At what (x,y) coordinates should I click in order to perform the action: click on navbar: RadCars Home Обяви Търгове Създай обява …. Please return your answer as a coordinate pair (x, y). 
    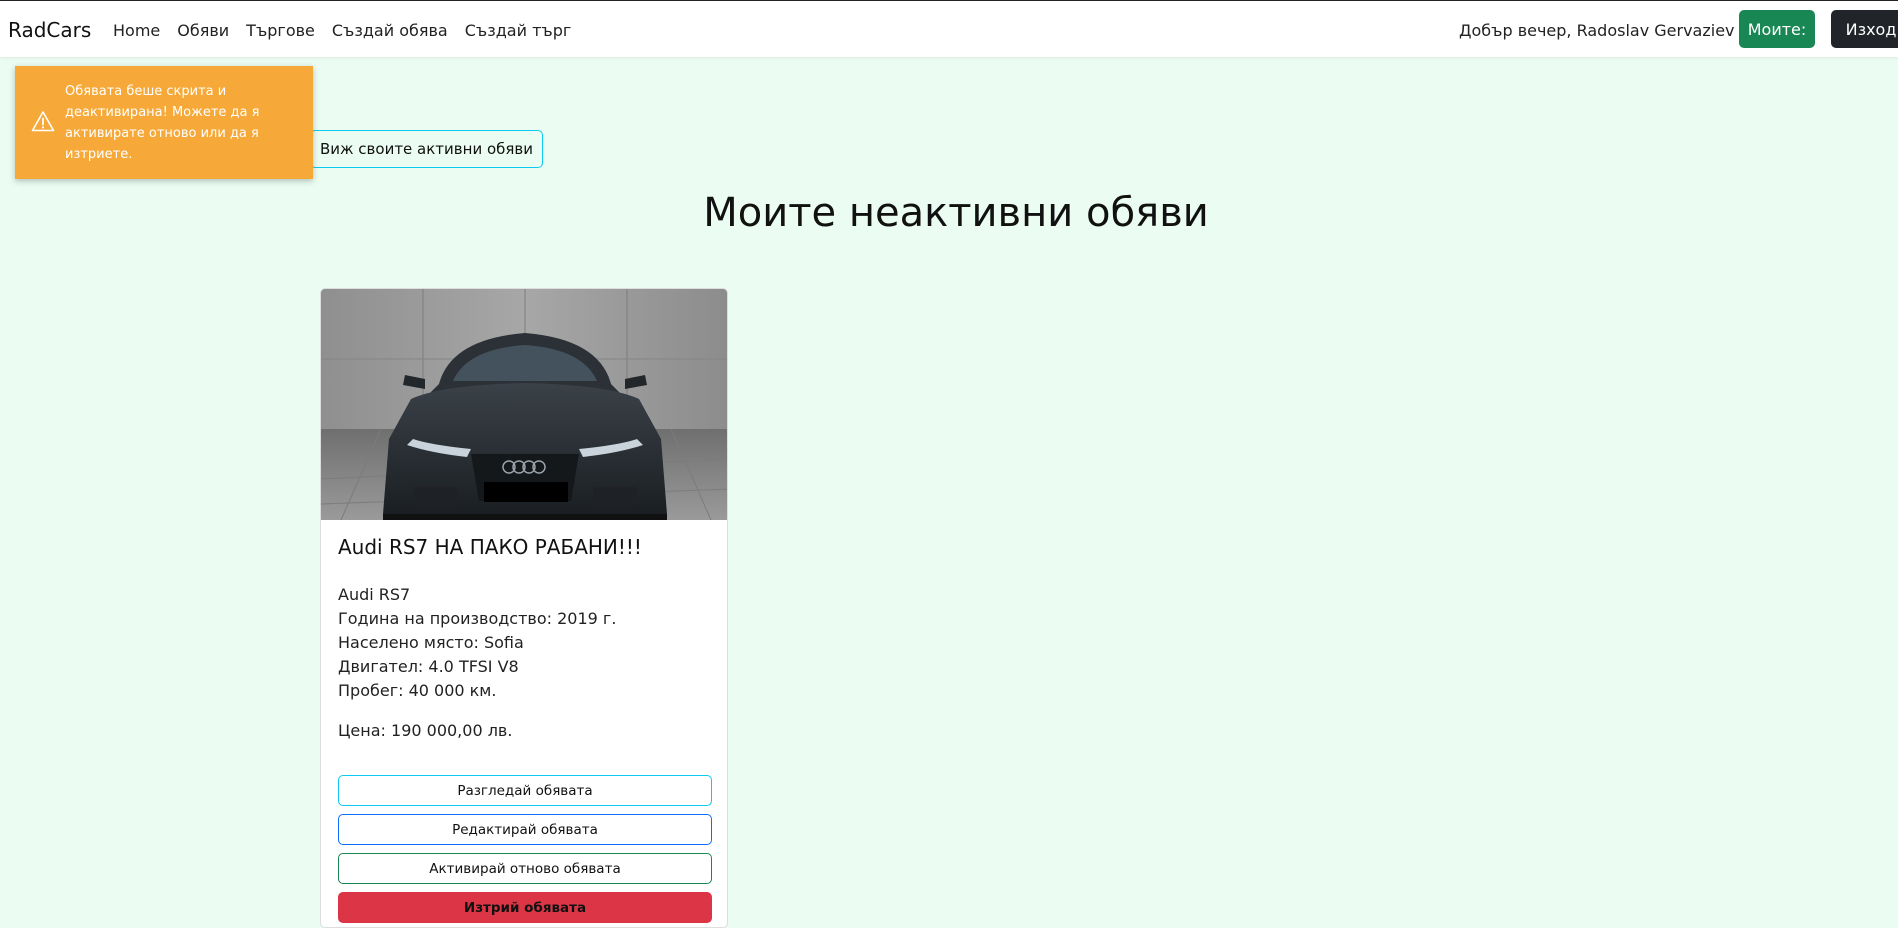
    Looking at the image, I should click on (949, 28).